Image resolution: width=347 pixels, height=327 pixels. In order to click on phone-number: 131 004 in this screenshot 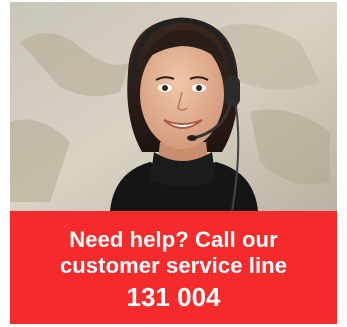, I will do `click(173, 297)`.